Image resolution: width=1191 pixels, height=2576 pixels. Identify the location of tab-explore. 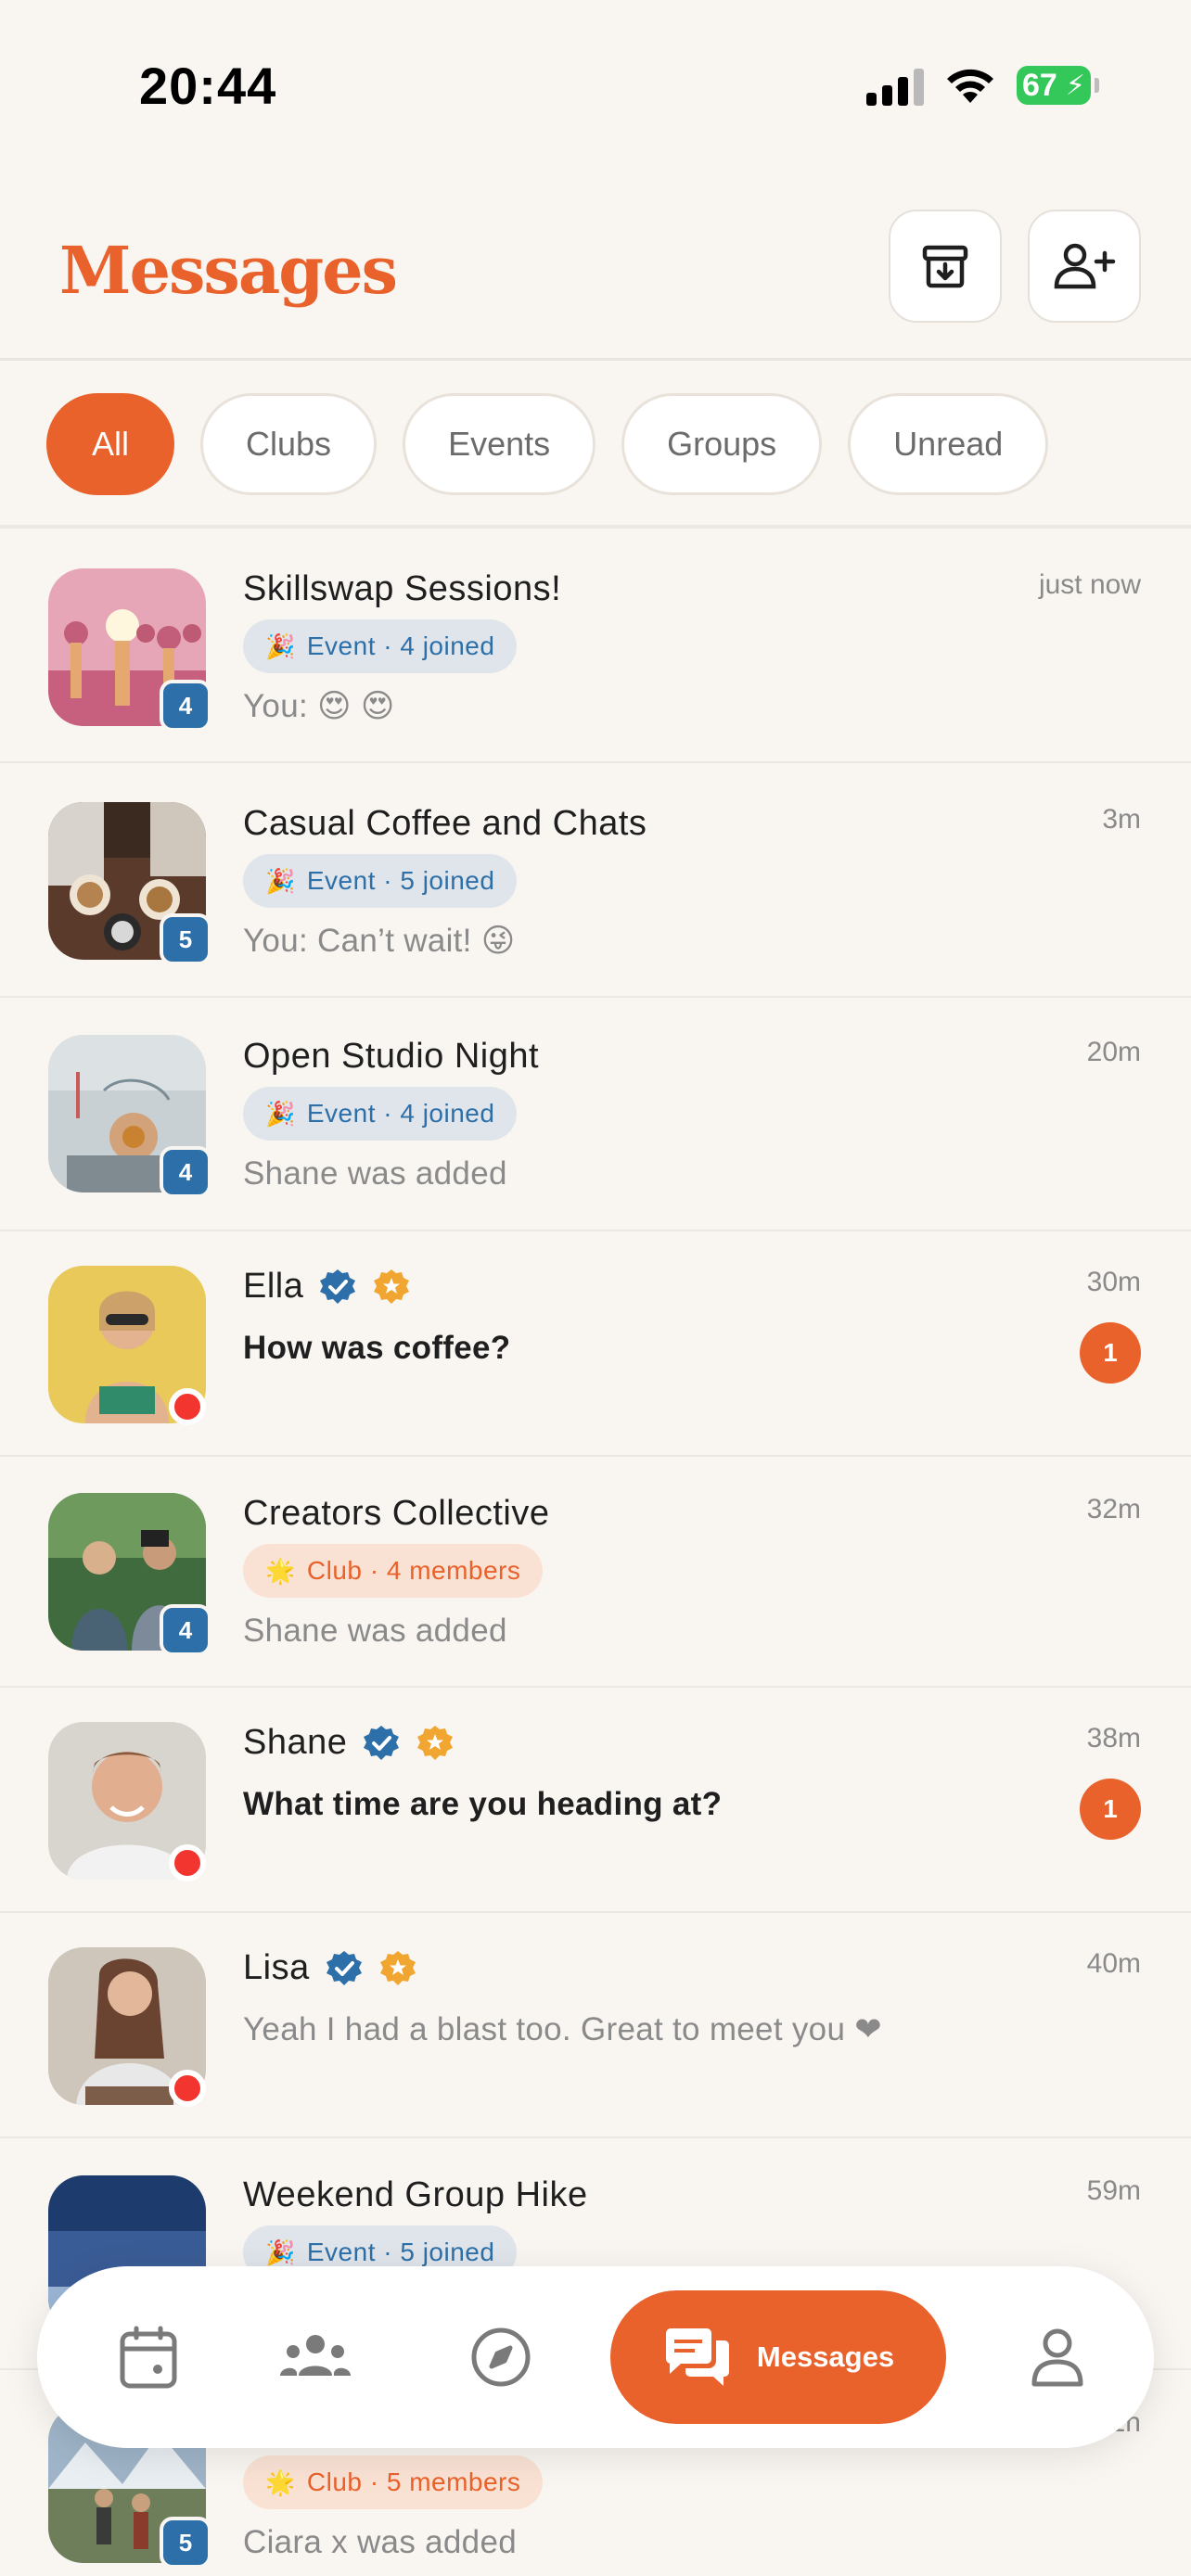
(501, 2357).